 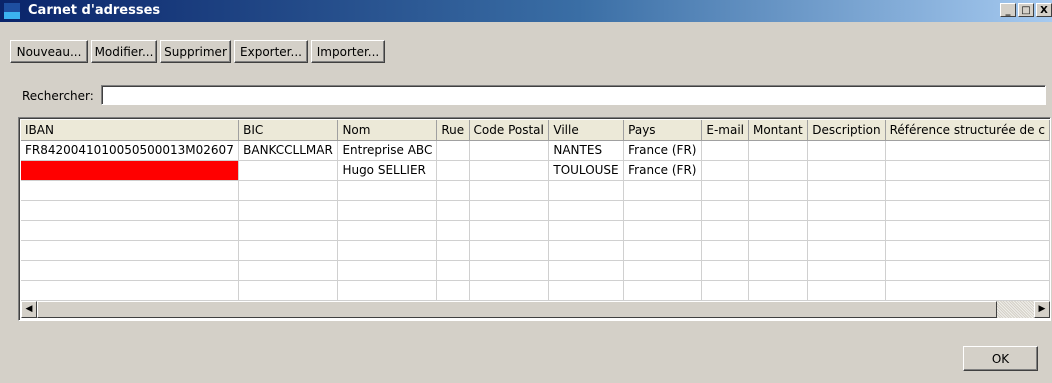 I want to click on invalid-iban-cell, so click(x=130, y=170).